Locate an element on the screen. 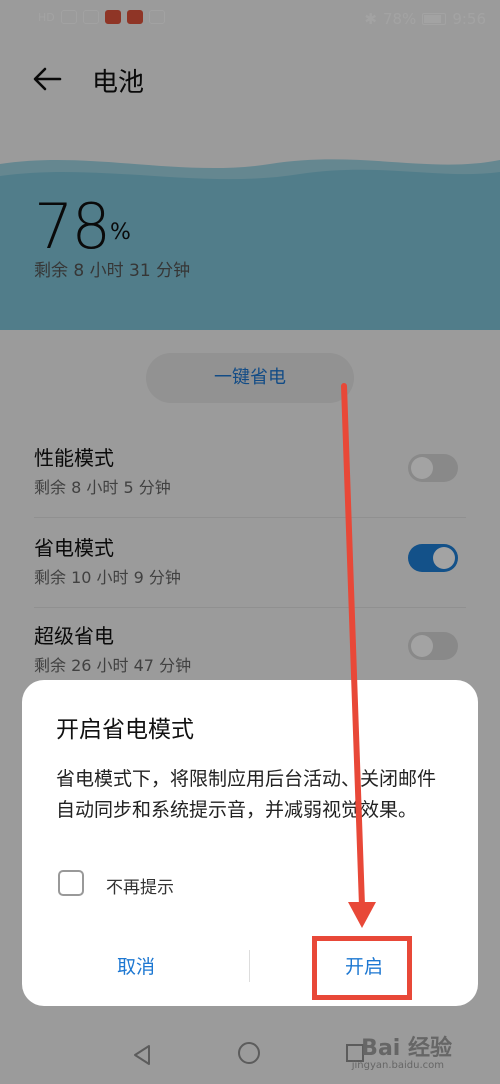 Image resolution: width=500 pixels, height=1084 pixels. annotation-arrow is located at coordinates (358, 655).